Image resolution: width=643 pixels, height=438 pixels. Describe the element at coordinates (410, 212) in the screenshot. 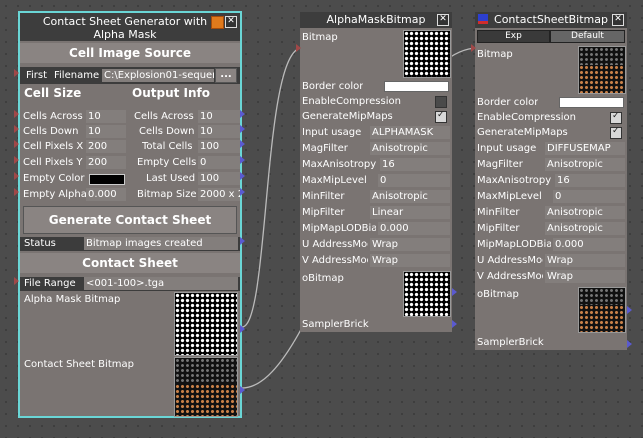

I see `amb-mipfilter: Linear` at that location.